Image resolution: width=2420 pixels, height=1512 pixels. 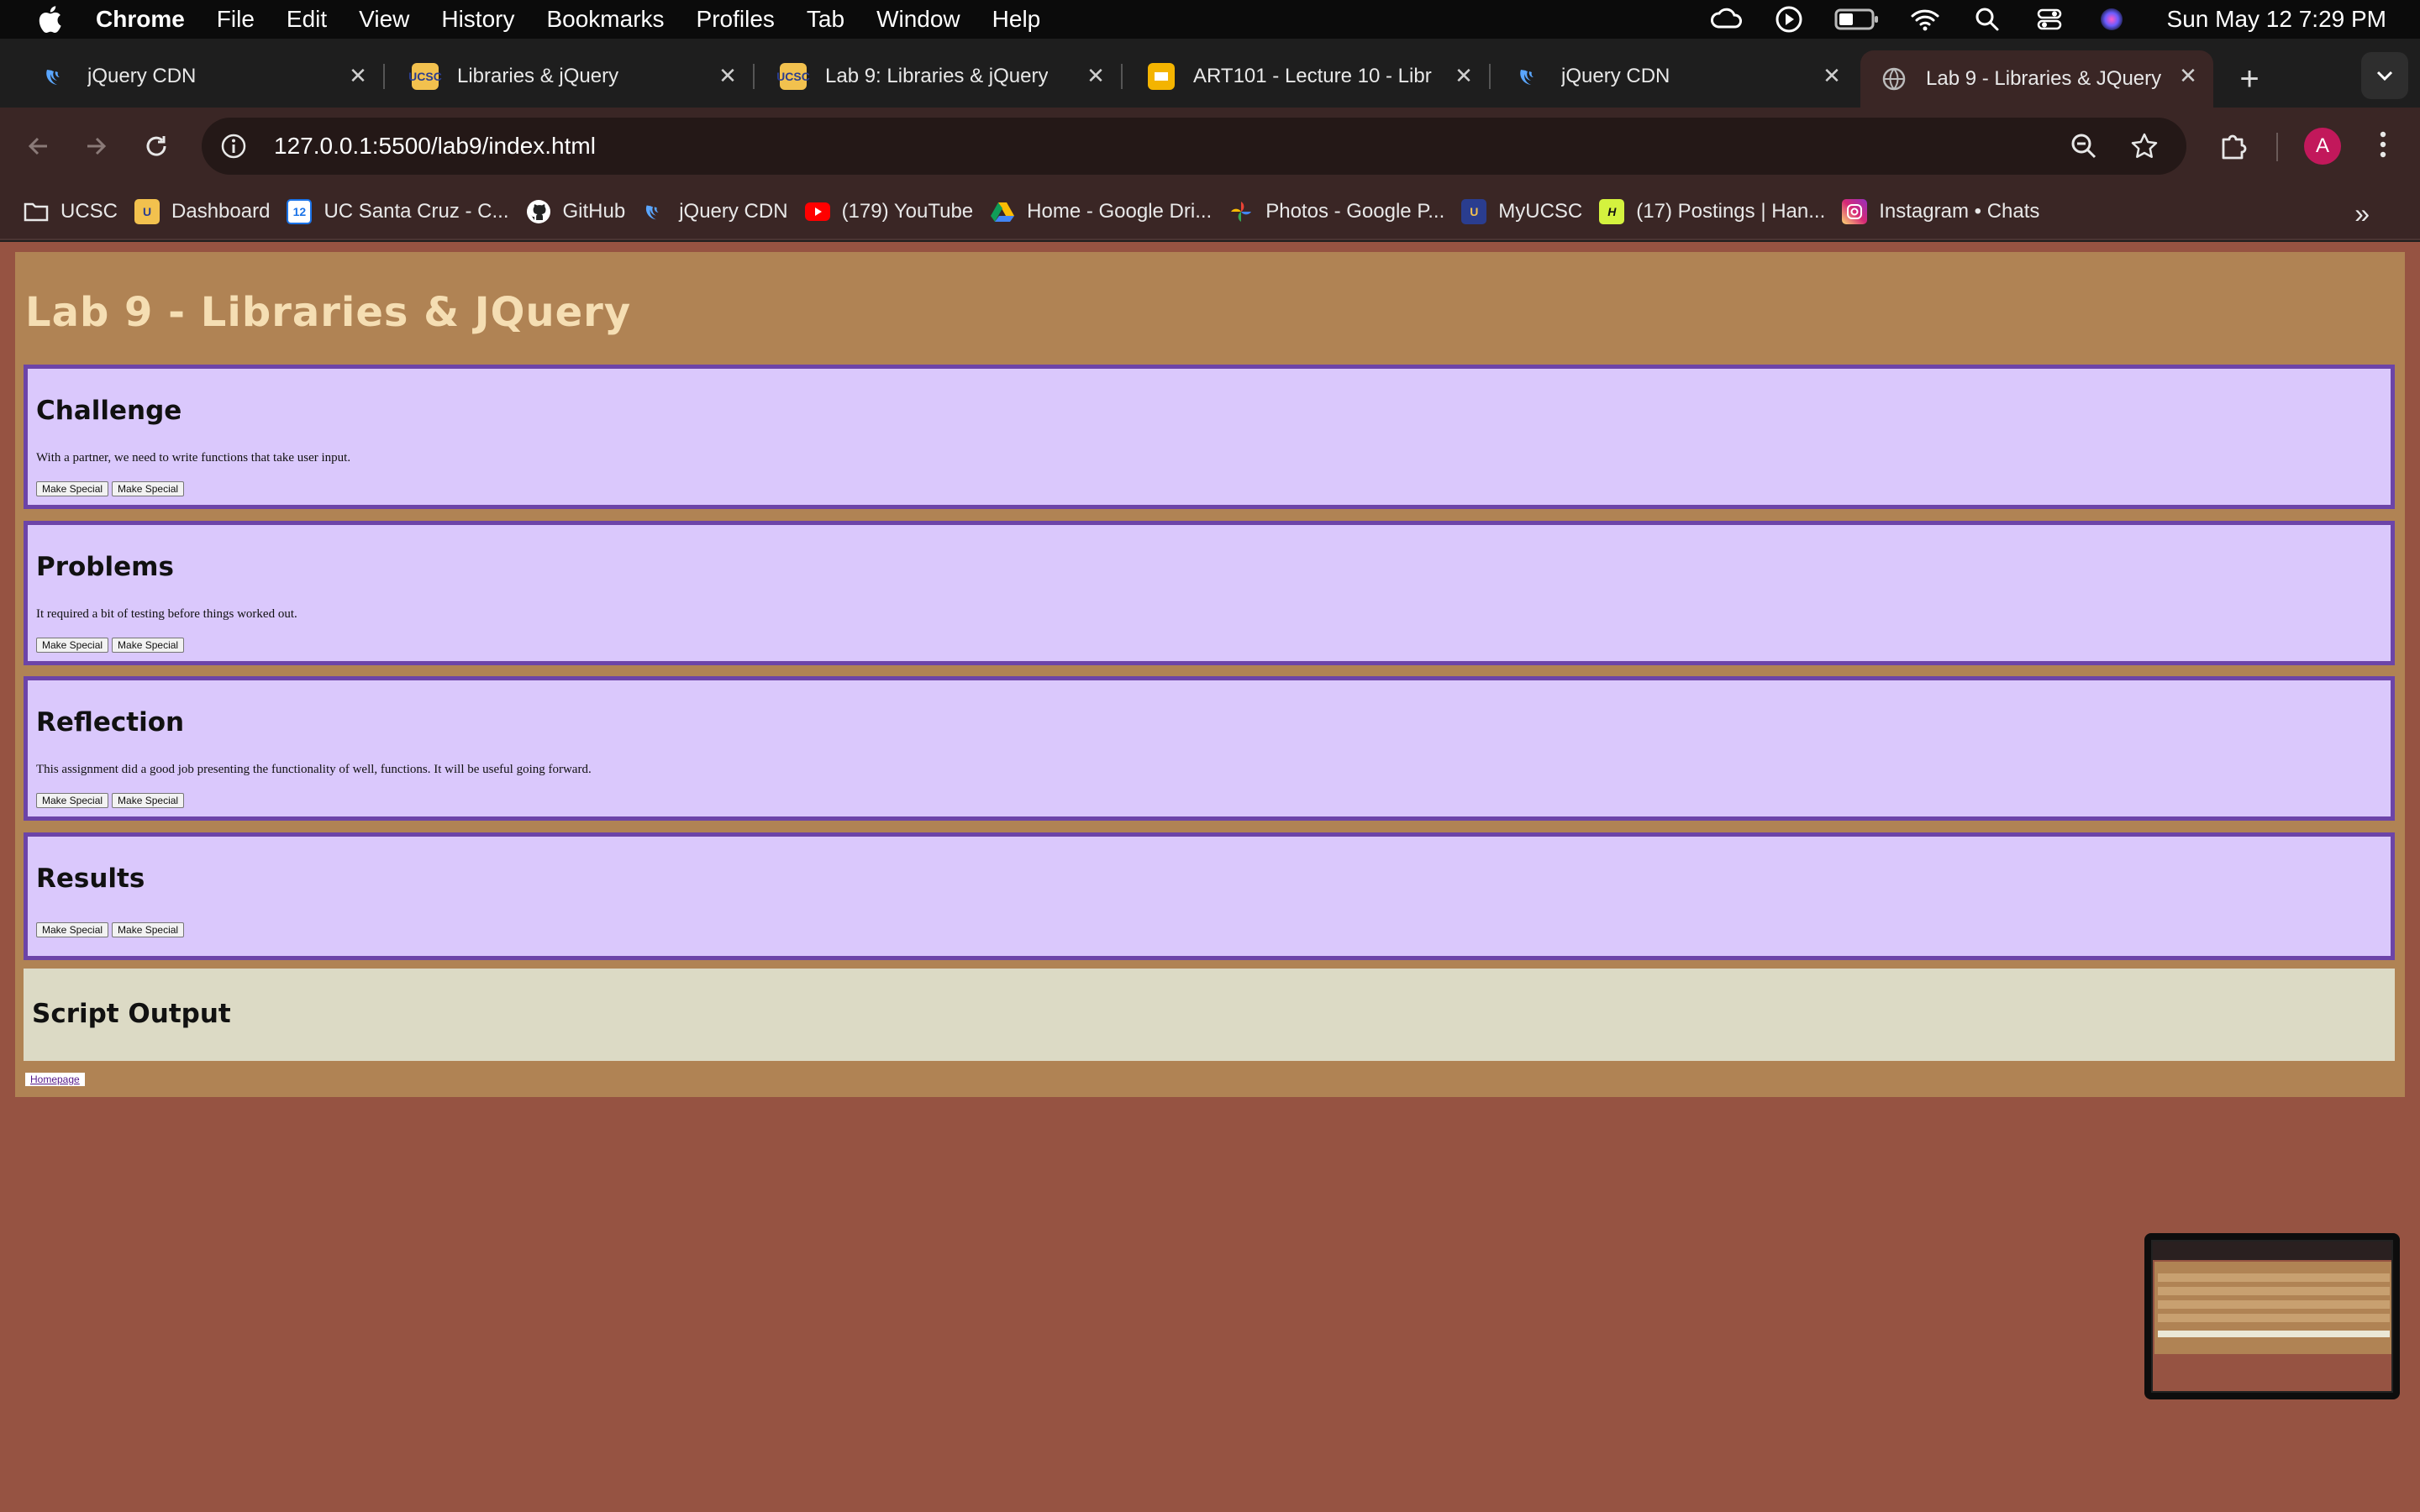 I want to click on bookmark-jquery-cdn: jQuery CDN, so click(x=715, y=211).